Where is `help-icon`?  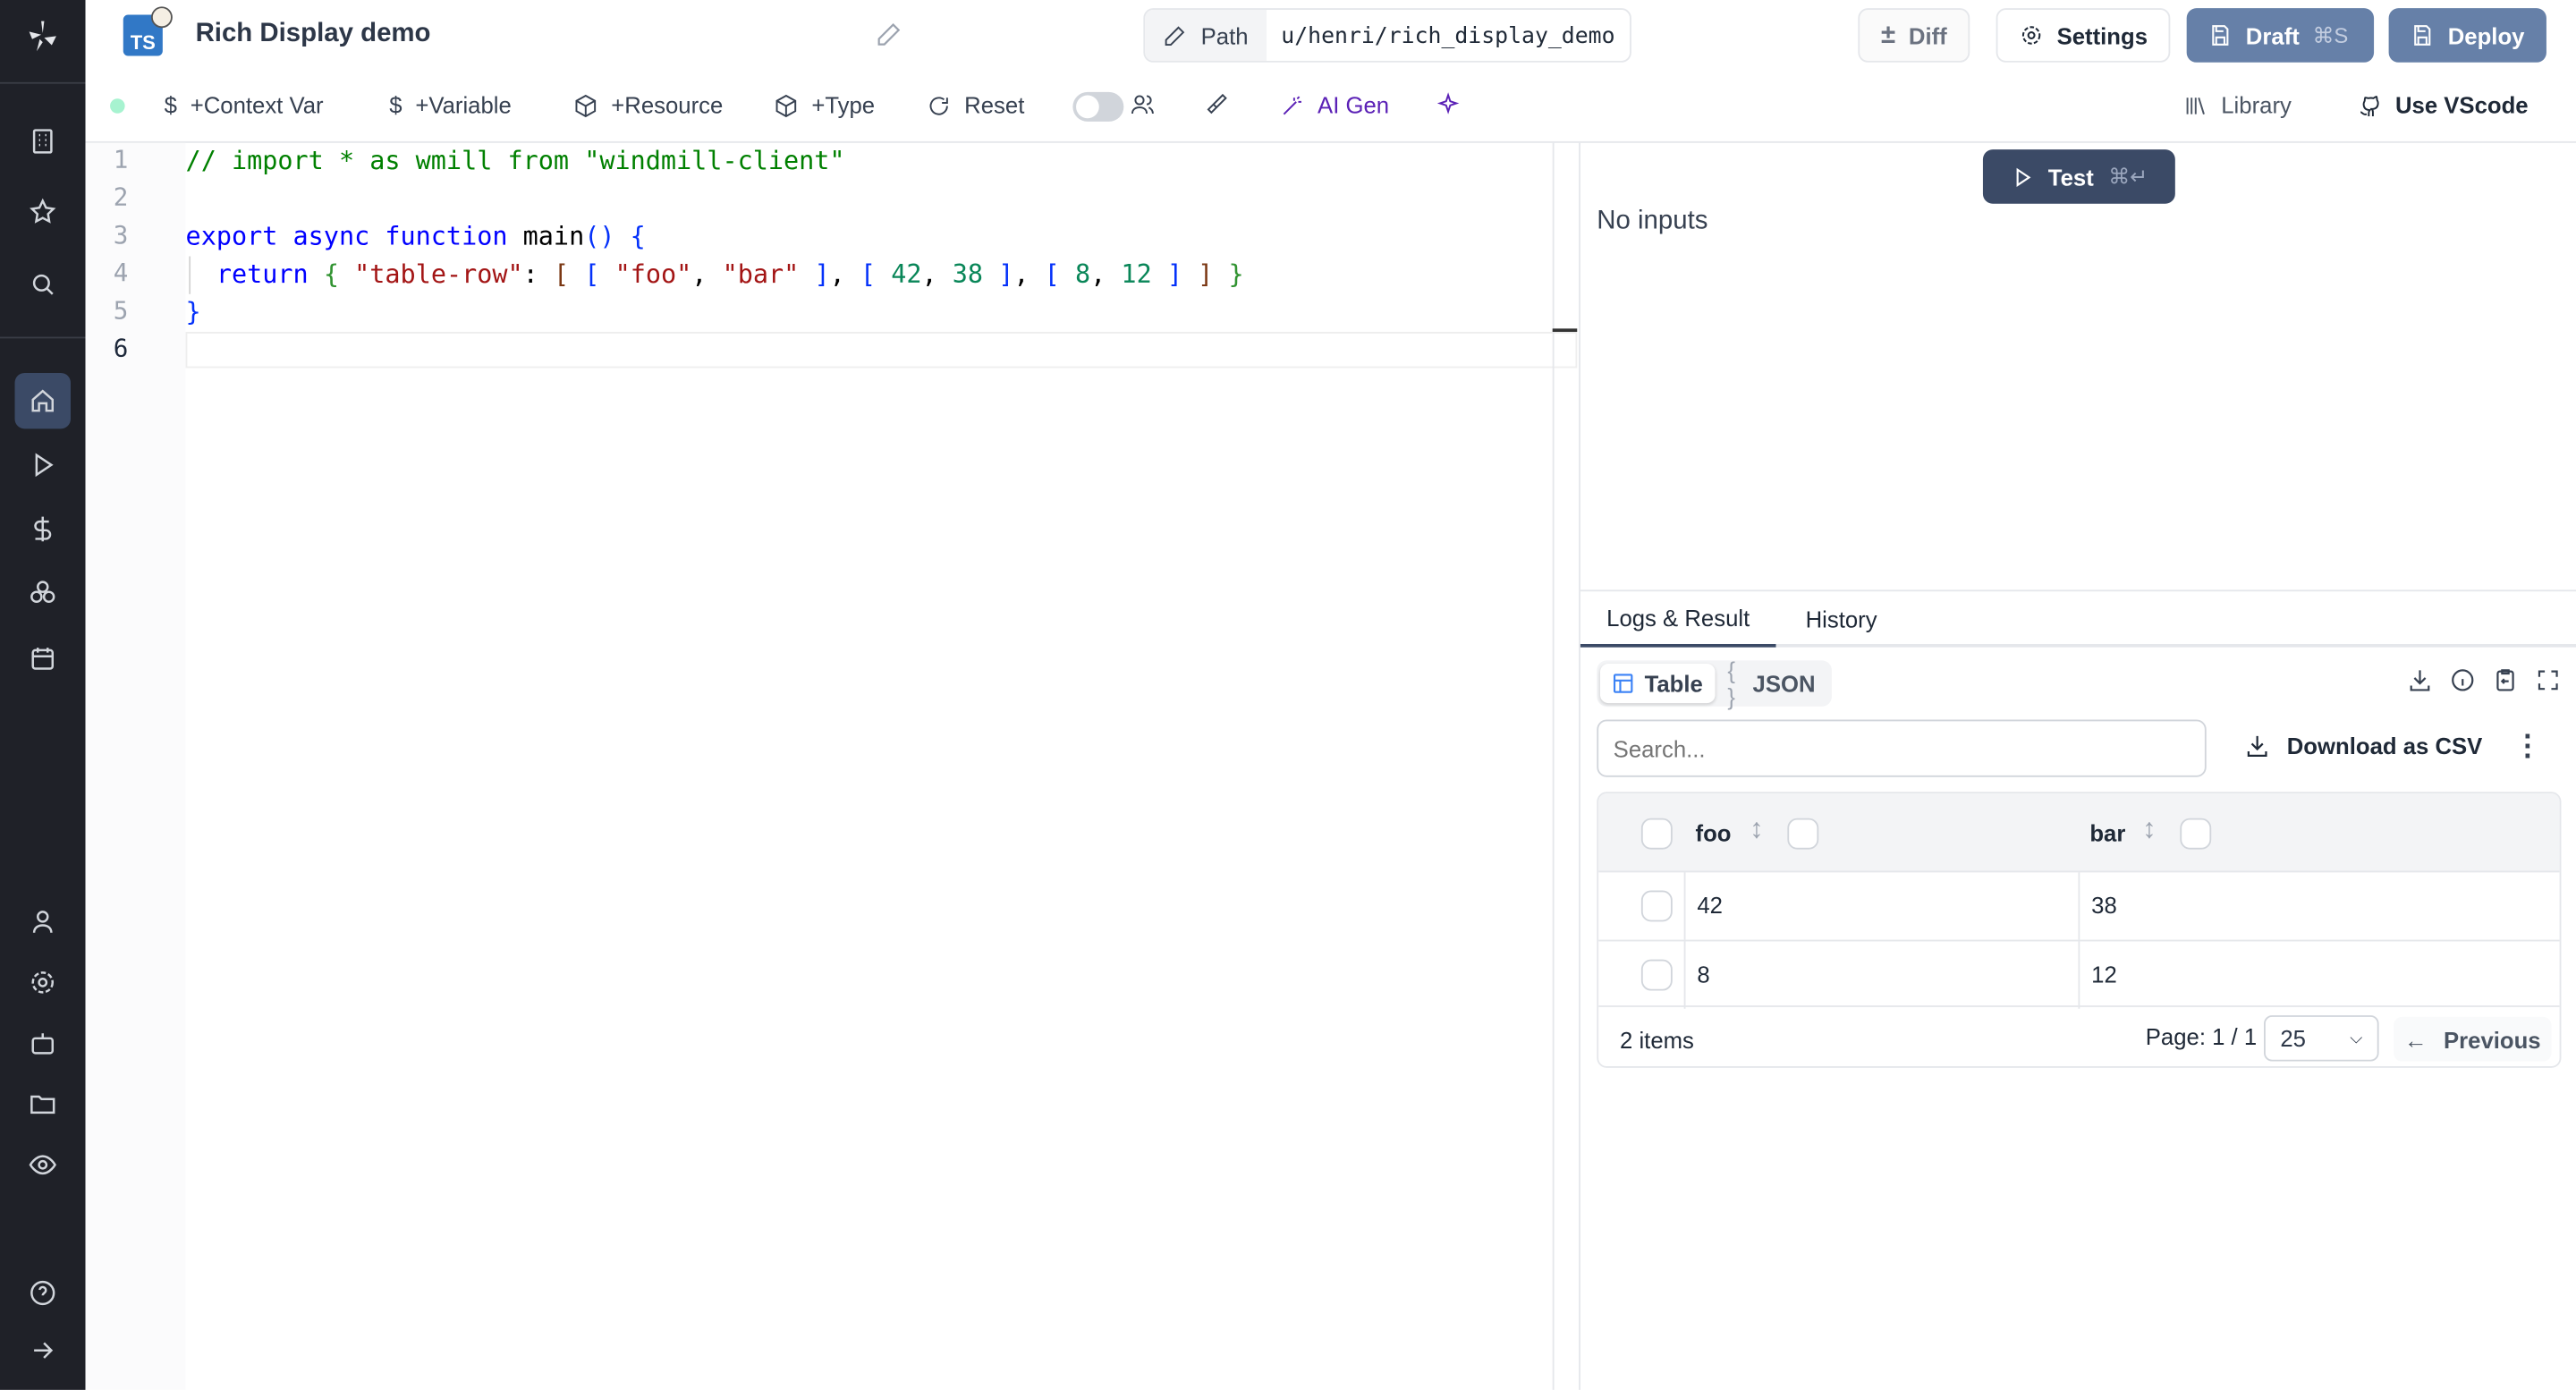
help-icon is located at coordinates (43, 1292).